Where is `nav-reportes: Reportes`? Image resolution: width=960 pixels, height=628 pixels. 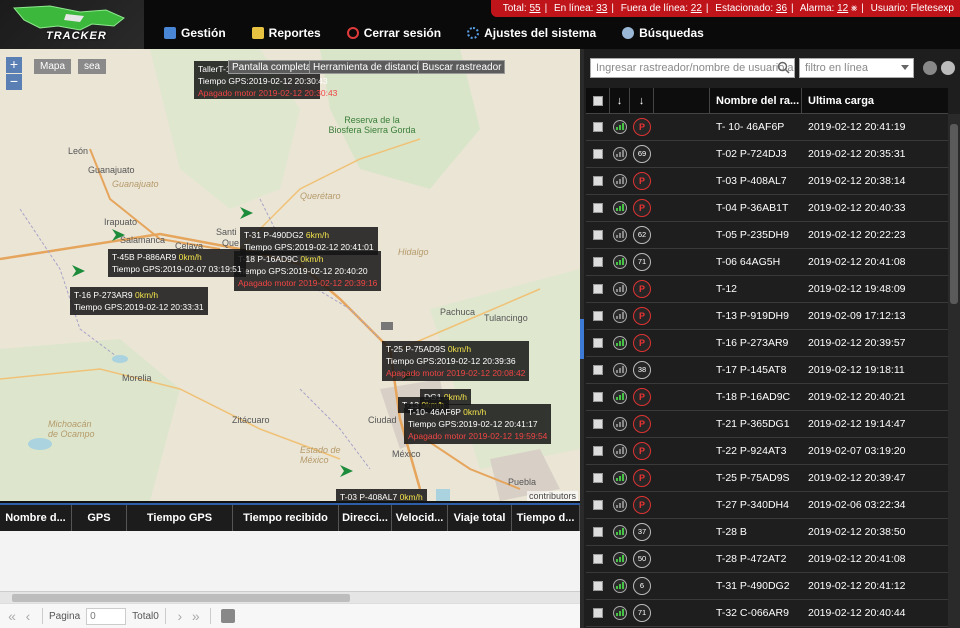 nav-reportes: Reportes is located at coordinates (286, 33).